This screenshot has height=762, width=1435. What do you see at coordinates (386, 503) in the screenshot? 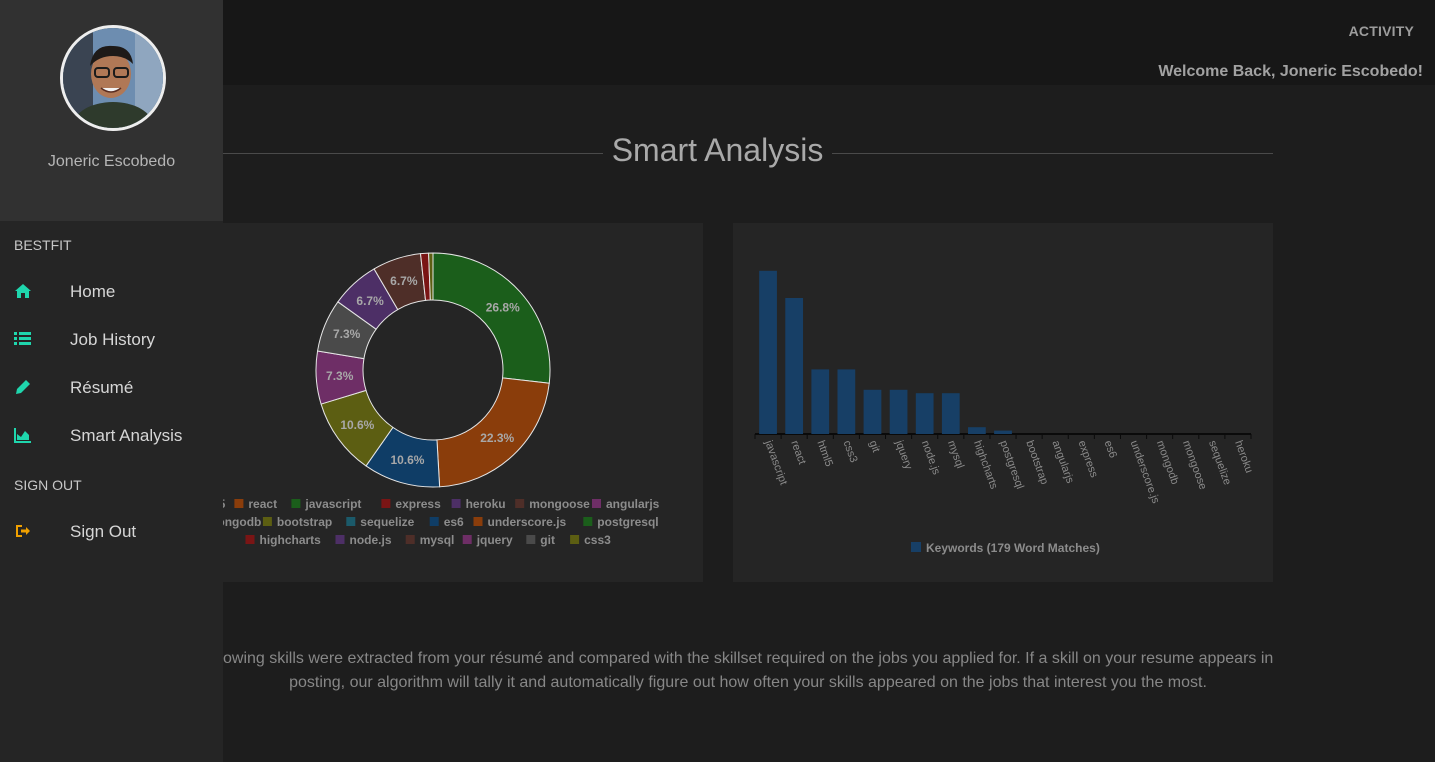
I see `legend-swatch-express` at bounding box center [386, 503].